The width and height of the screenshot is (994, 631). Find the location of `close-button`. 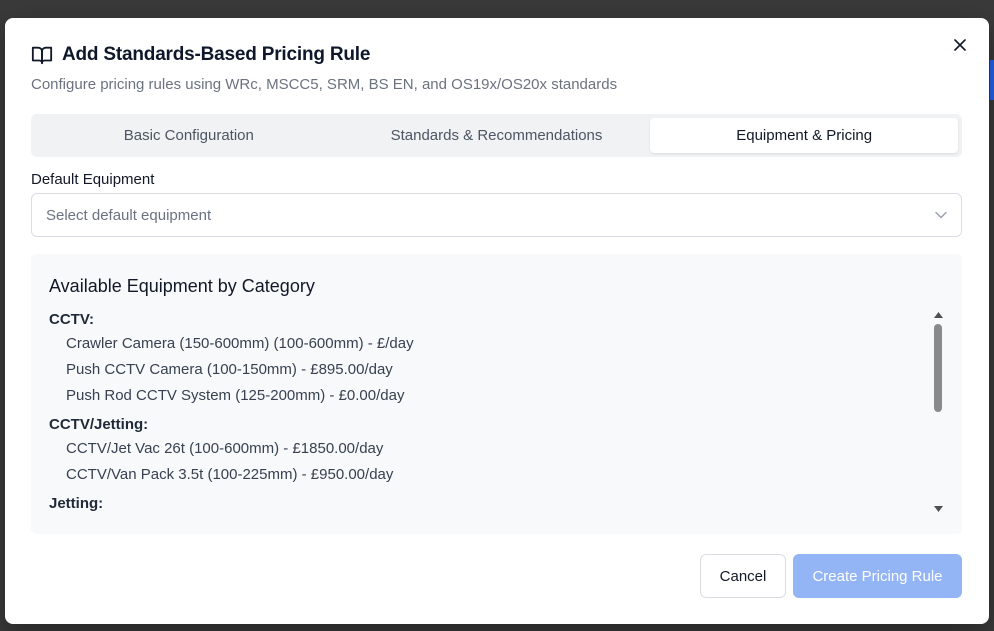

close-button is located at coordinates (960, 45).